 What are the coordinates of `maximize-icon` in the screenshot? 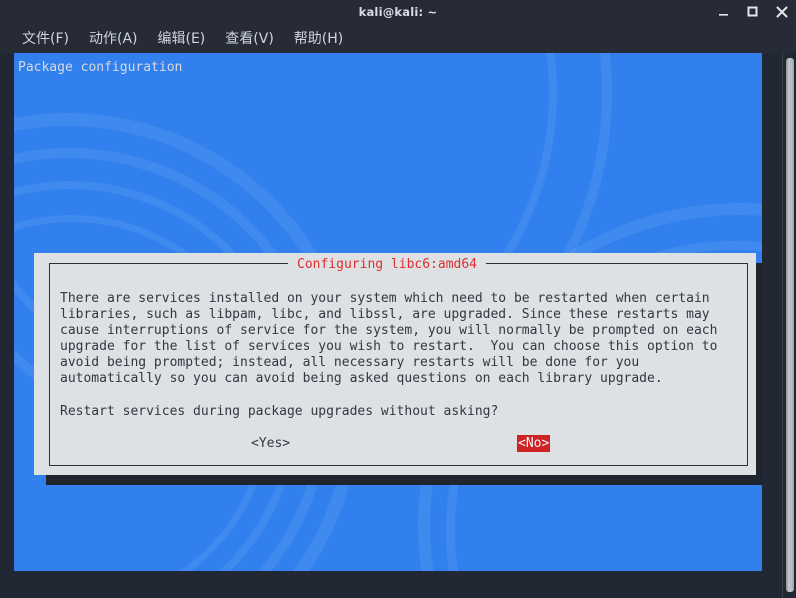 It's located at (752, 11).